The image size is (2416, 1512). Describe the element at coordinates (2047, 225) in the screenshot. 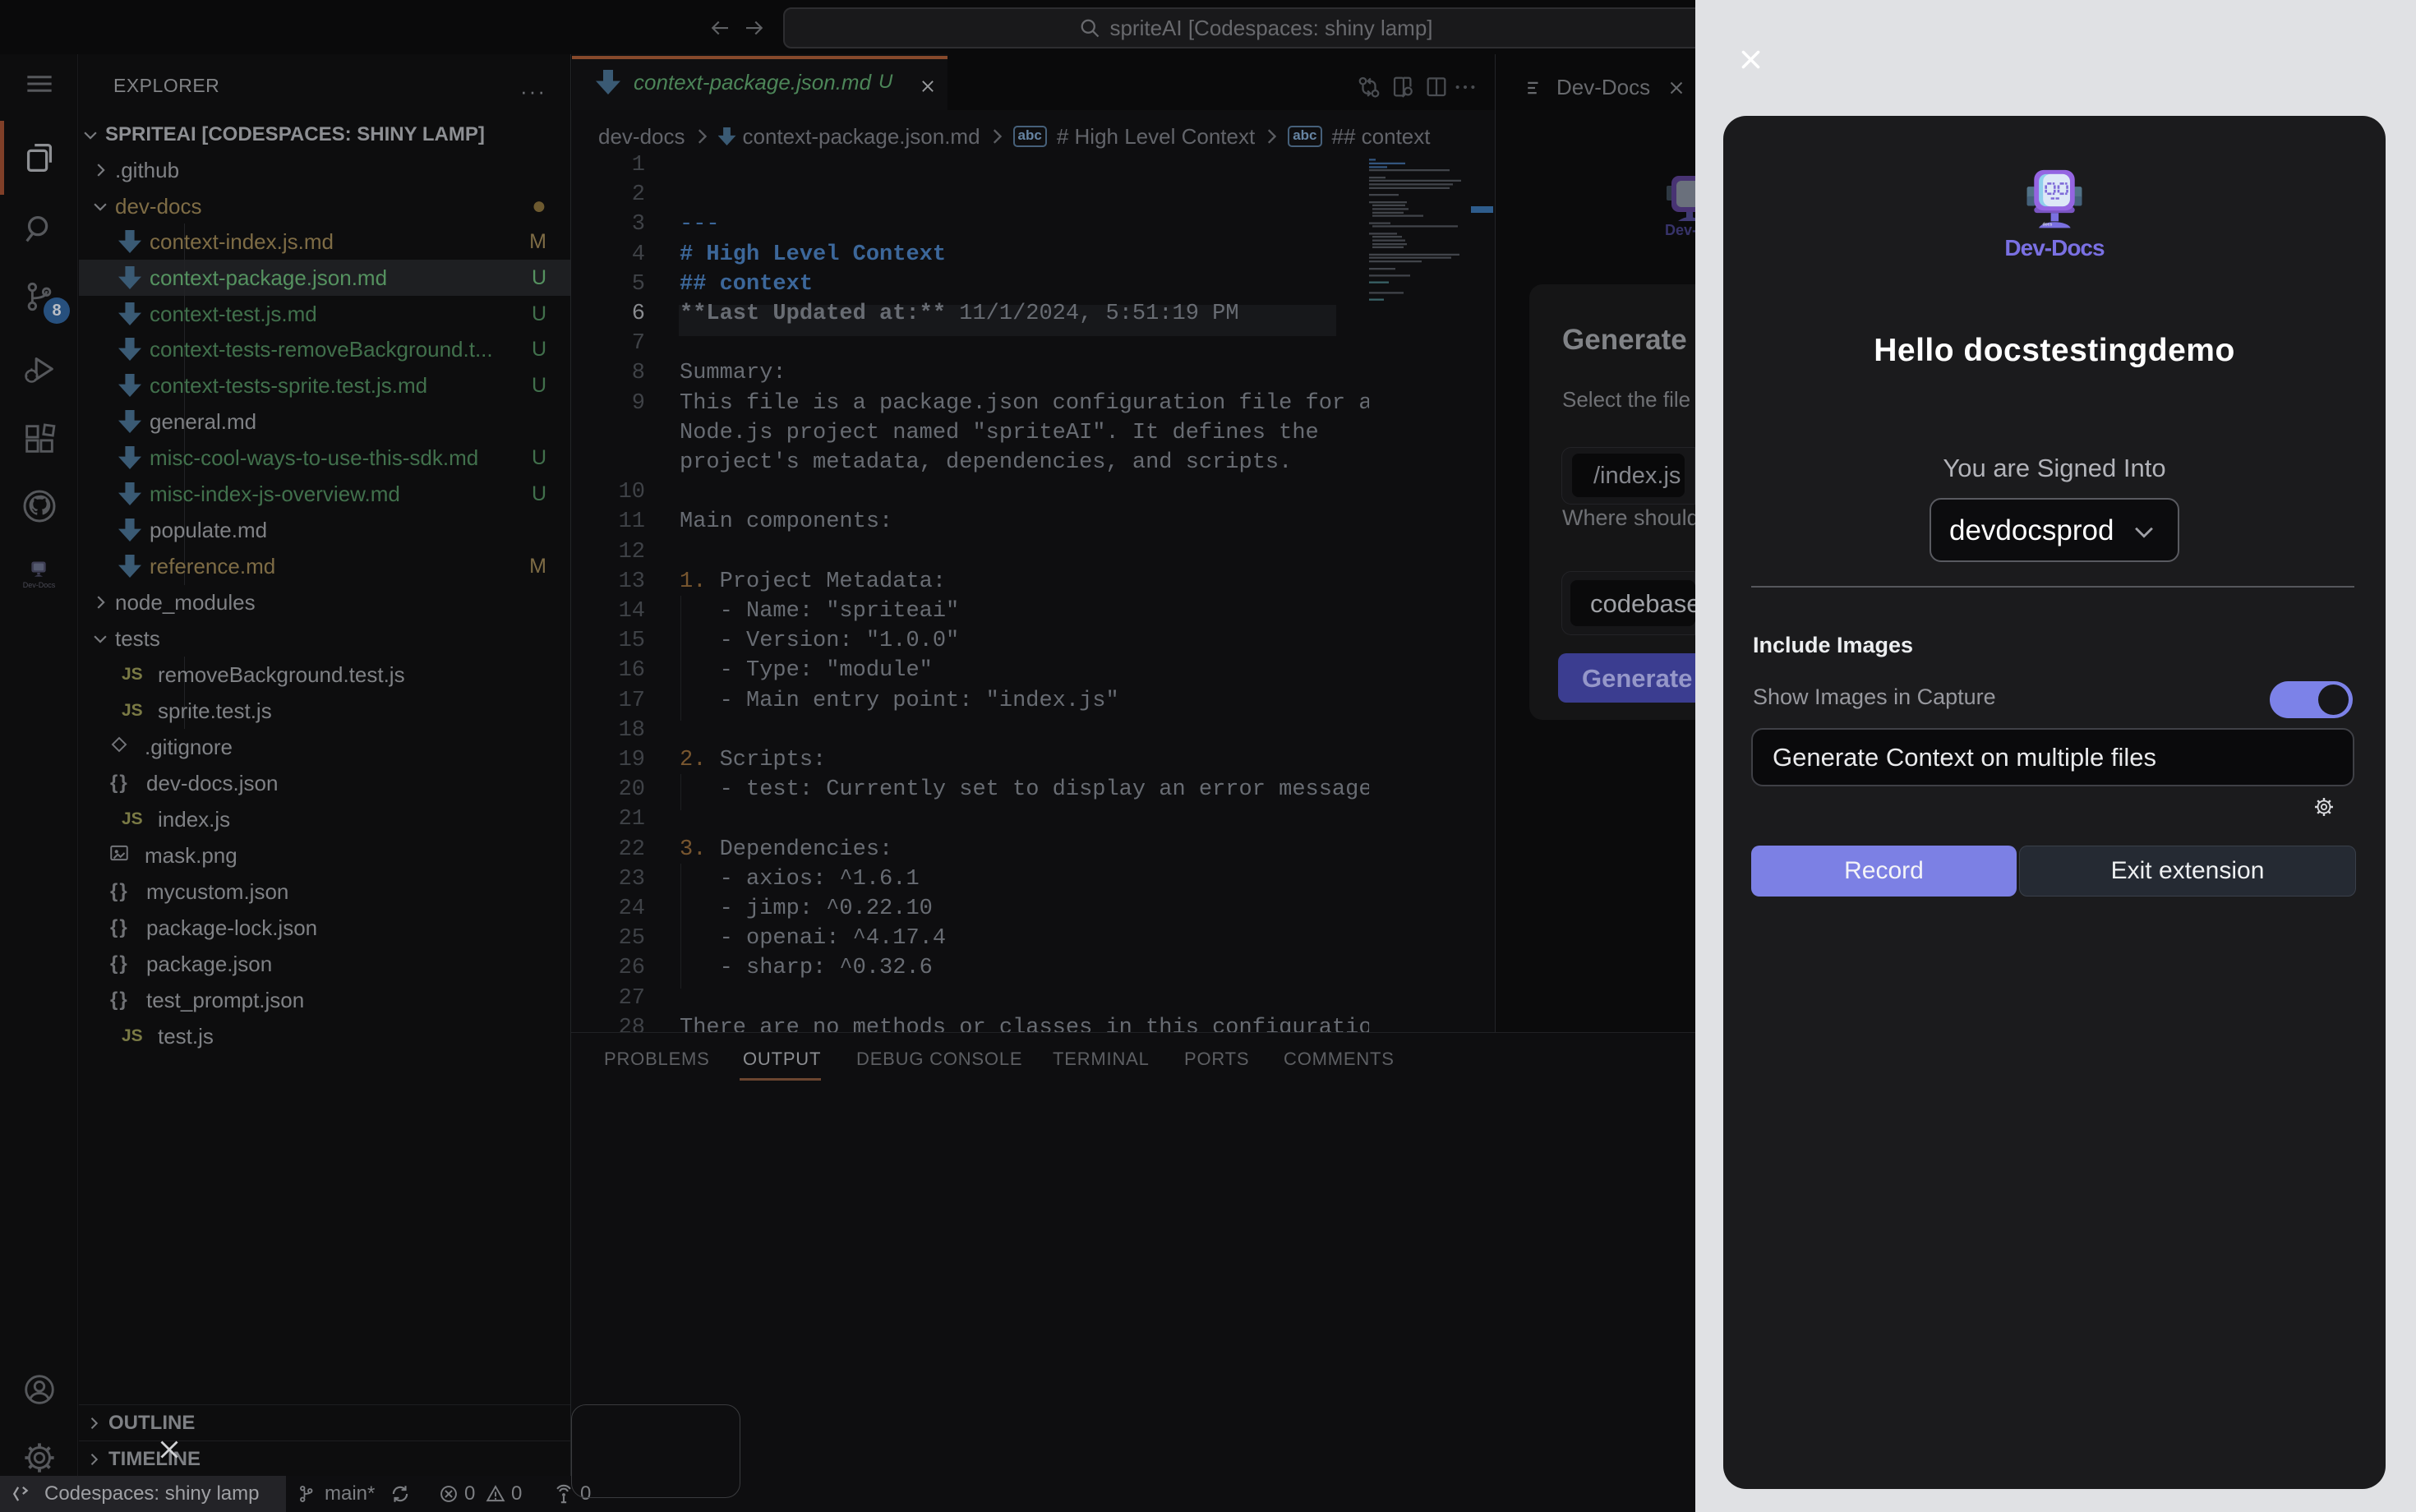

I see `svg-text: docs` at that location.